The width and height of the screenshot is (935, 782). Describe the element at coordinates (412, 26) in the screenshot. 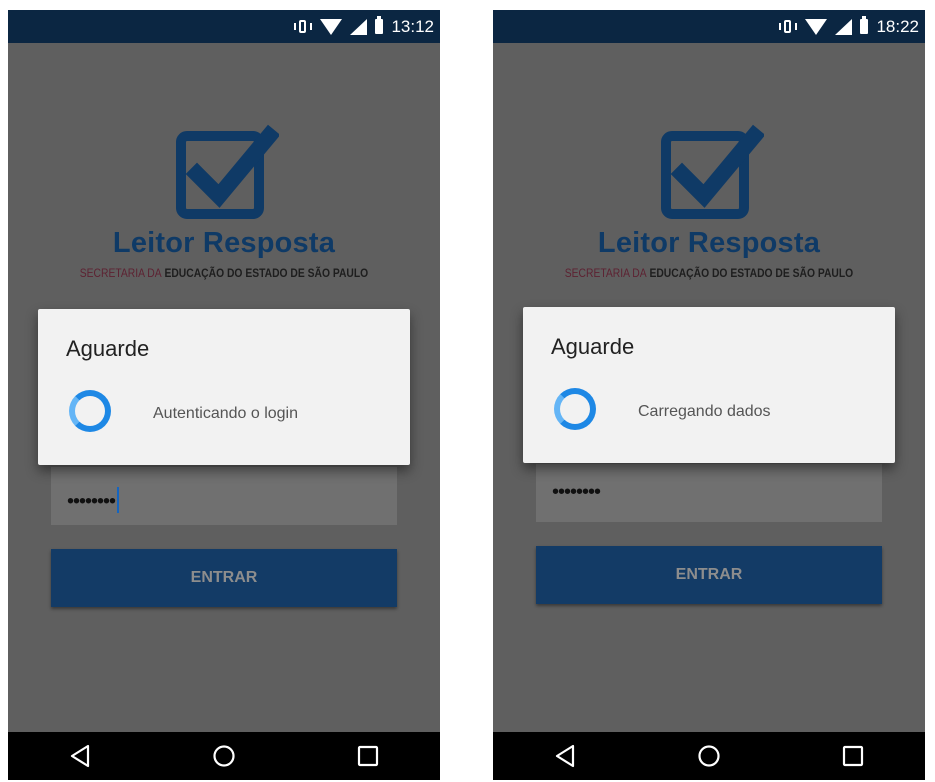

I see `status-time: 13:12` at that location.